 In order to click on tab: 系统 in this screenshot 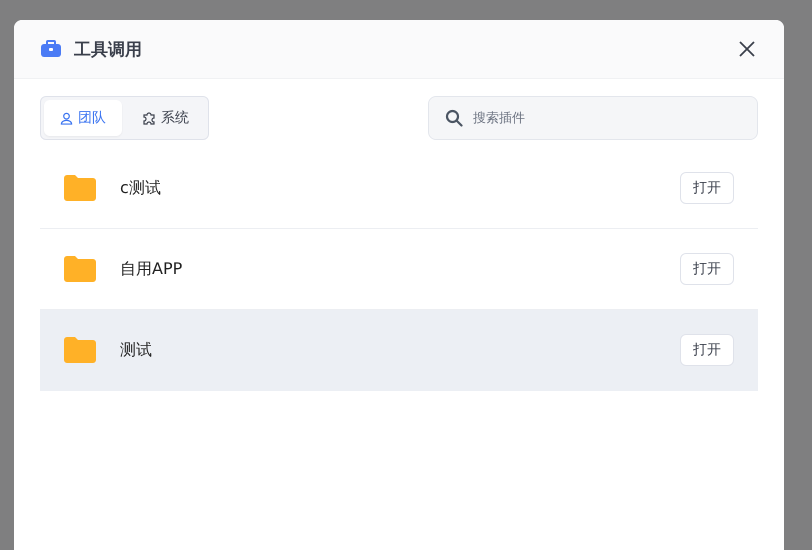, I will do `click(165, 118)`.